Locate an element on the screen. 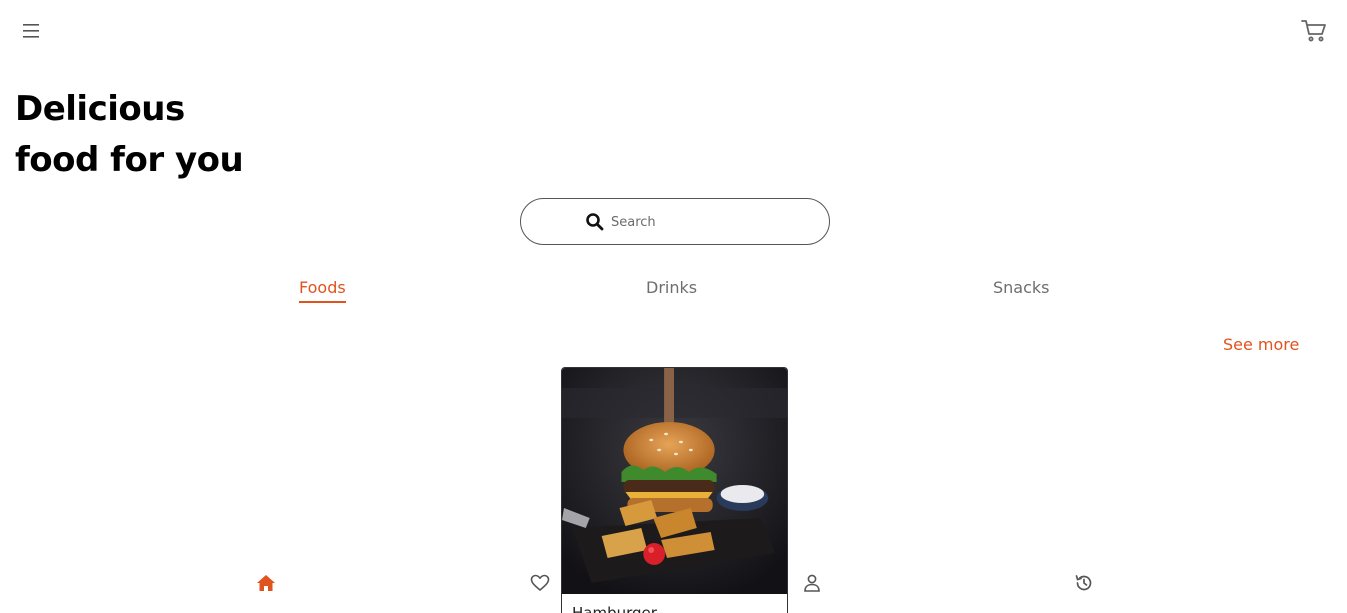 This screenshot has height=613, width=1347. search-bar is located at coordinates (675, 221).